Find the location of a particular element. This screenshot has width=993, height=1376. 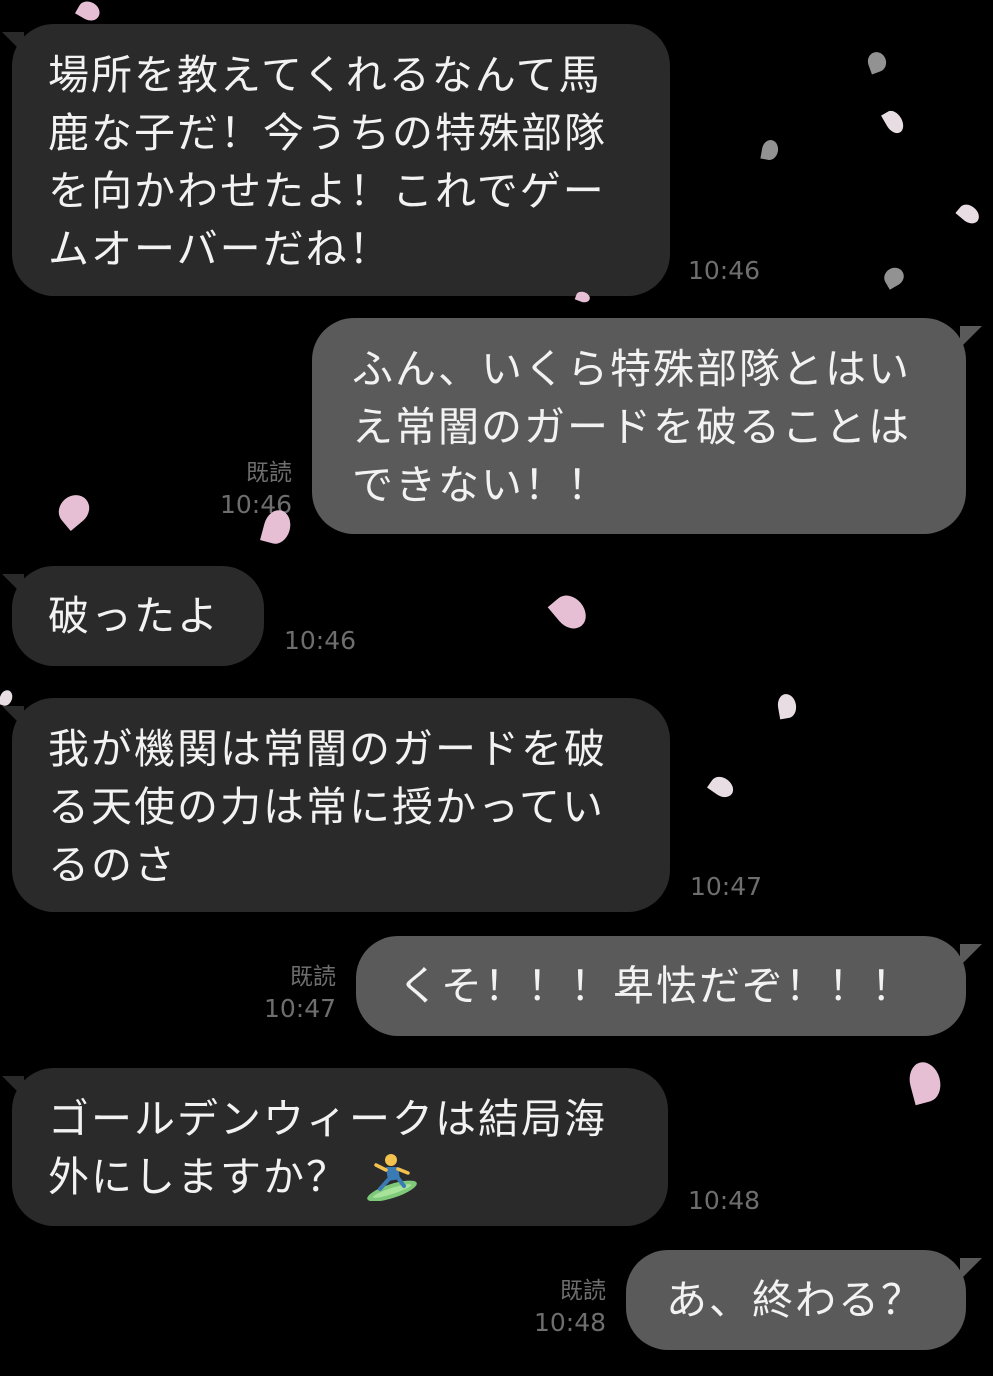

message-line: る天使の力は常に授かってい is located at coordinates (326, 807).